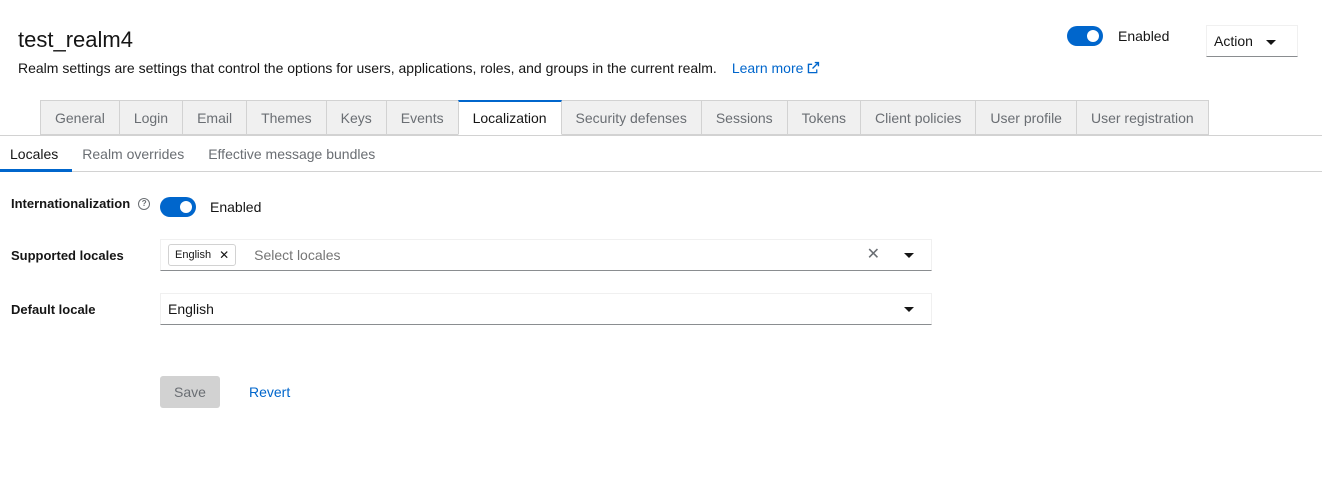 Image resolution: width=1322 pixels, height=503 pixels. I want to click on revert-button: Revert, so click(269, 392).